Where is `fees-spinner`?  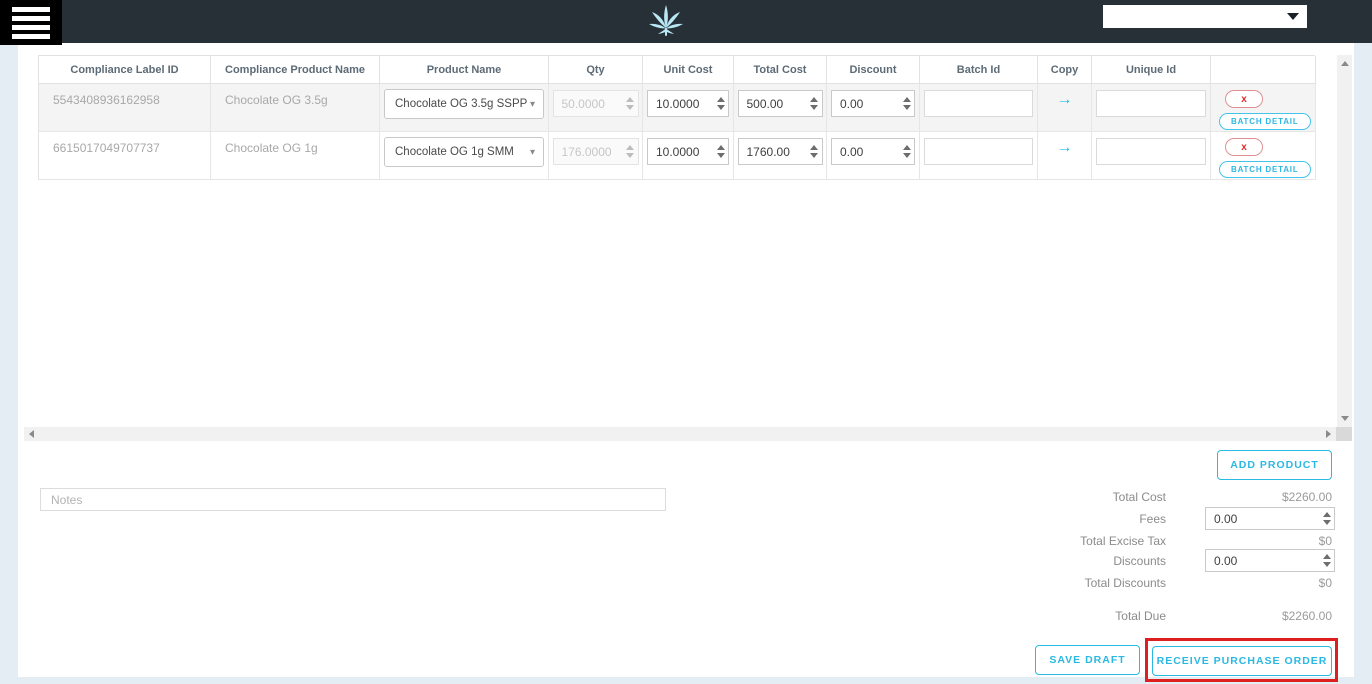 fees-spinner is located at coordinates (1326, 518).